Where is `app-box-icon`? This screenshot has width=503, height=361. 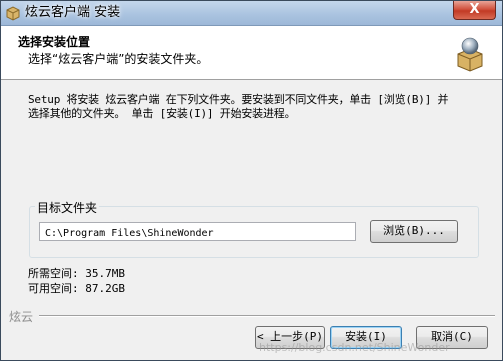
app-box-icon is located at coordinates (13, 13).